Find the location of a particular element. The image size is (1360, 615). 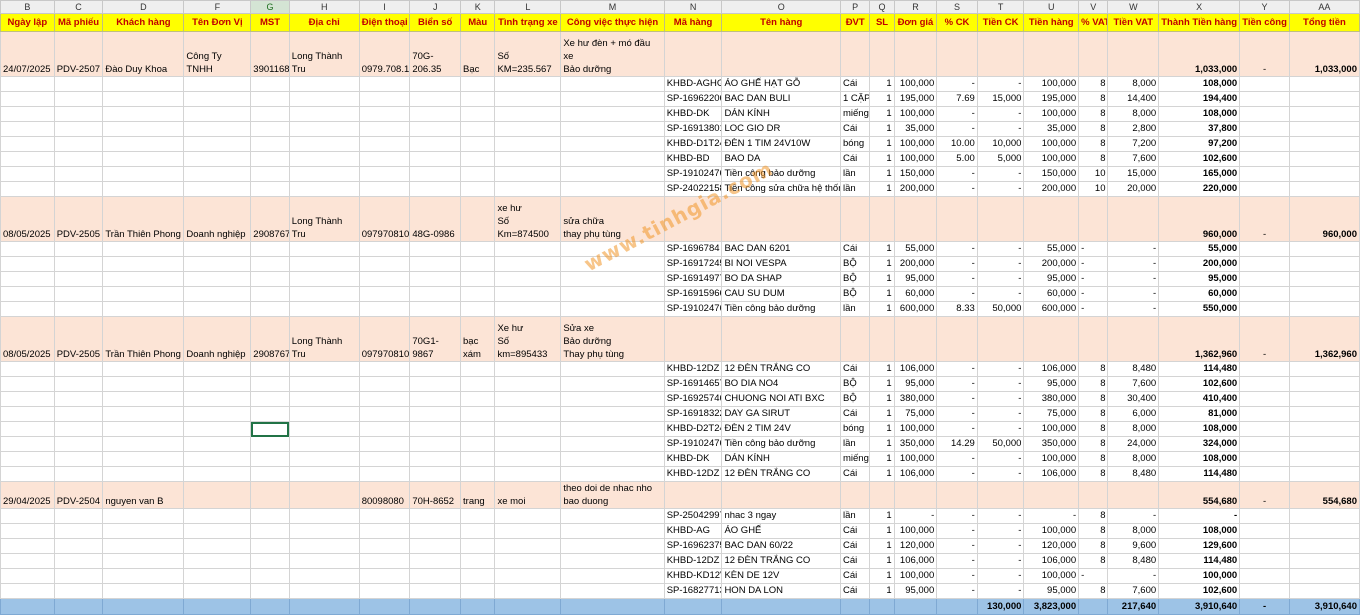

header-cell: Đơn giá is located at coordinates (915, 22).